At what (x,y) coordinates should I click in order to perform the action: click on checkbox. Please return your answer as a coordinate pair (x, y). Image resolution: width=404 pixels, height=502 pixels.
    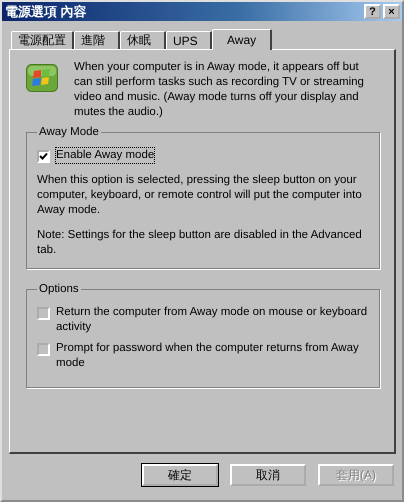
    Looking at the image, I should click on (43, 156).